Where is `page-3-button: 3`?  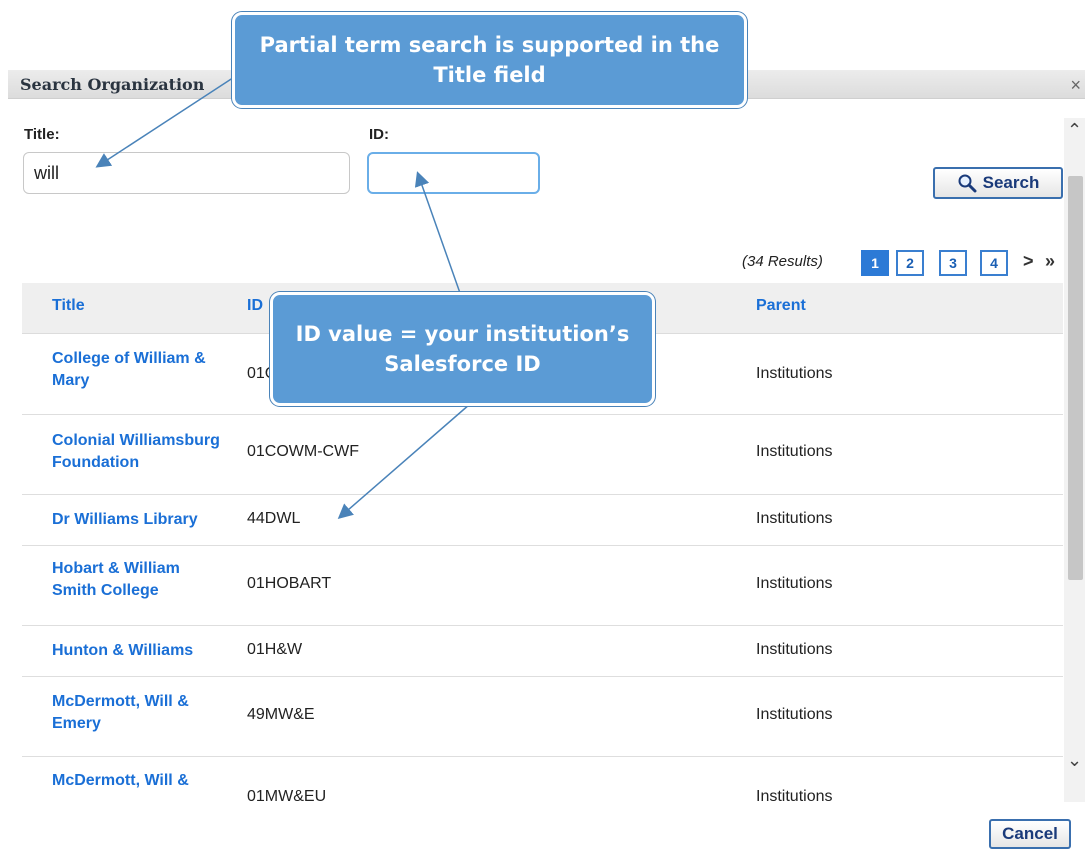
page-3-button: 3 is located at coordinates (953, 263).